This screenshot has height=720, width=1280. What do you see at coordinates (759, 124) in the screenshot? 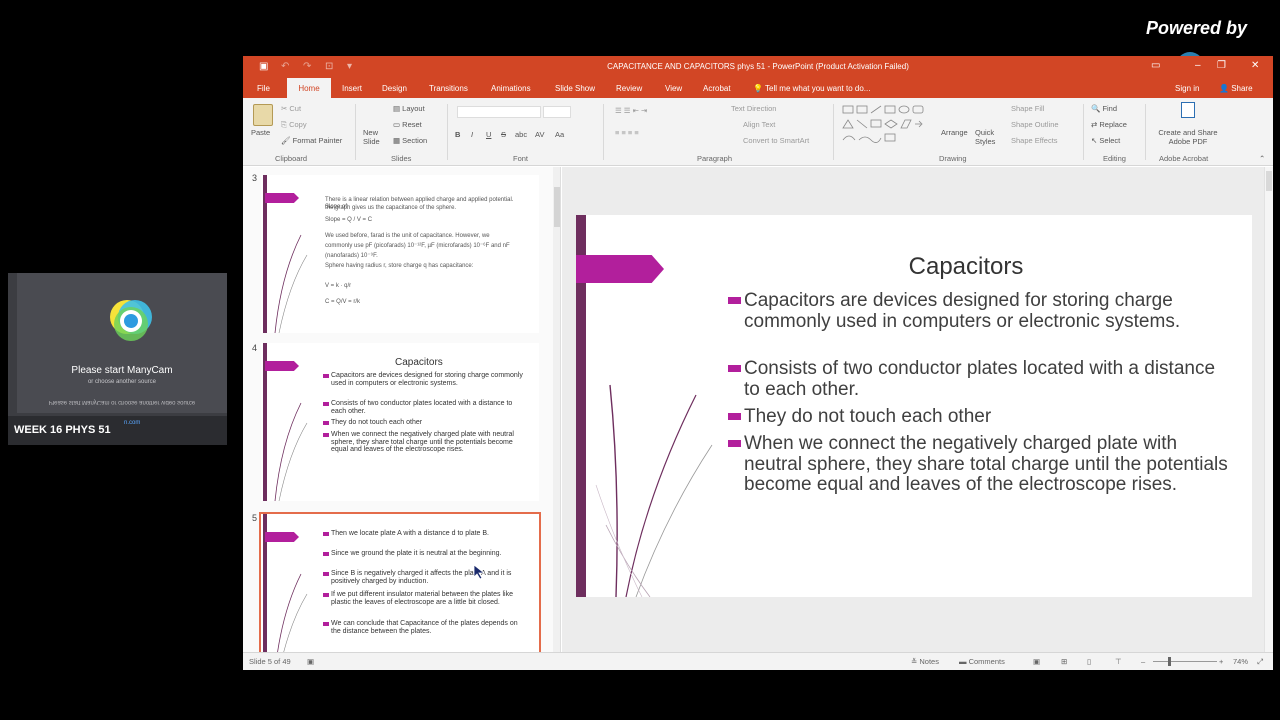
I see `align-text-button: Align Text` at bounding box center [759, 124].